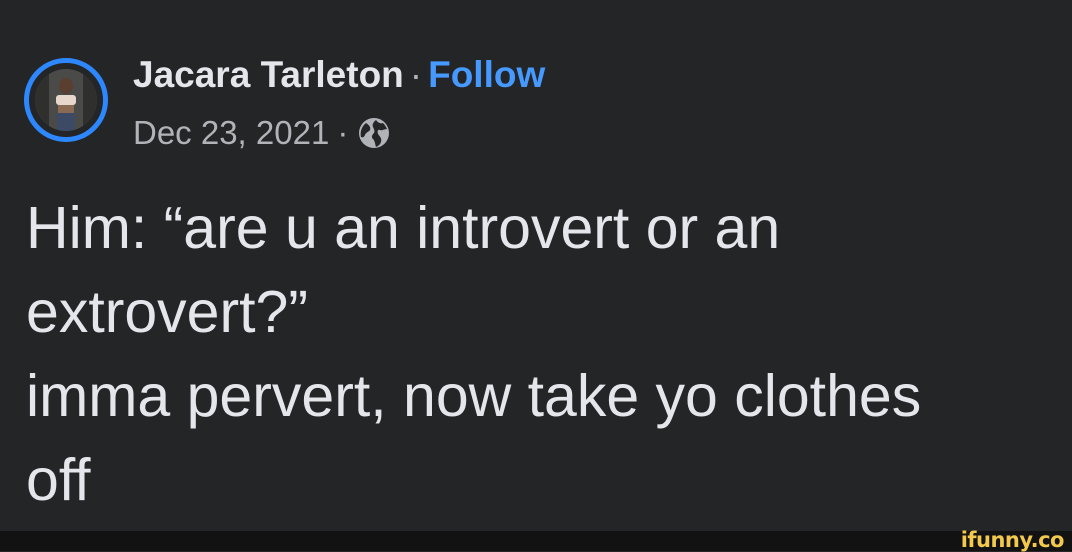 Image resolution: width=1072 pixels, height=552 pixels. What do you see at coordinates (231, 133) in the screenshot?
I see `post-date: Dec 23, 2021` at bounding box center [231, 133].